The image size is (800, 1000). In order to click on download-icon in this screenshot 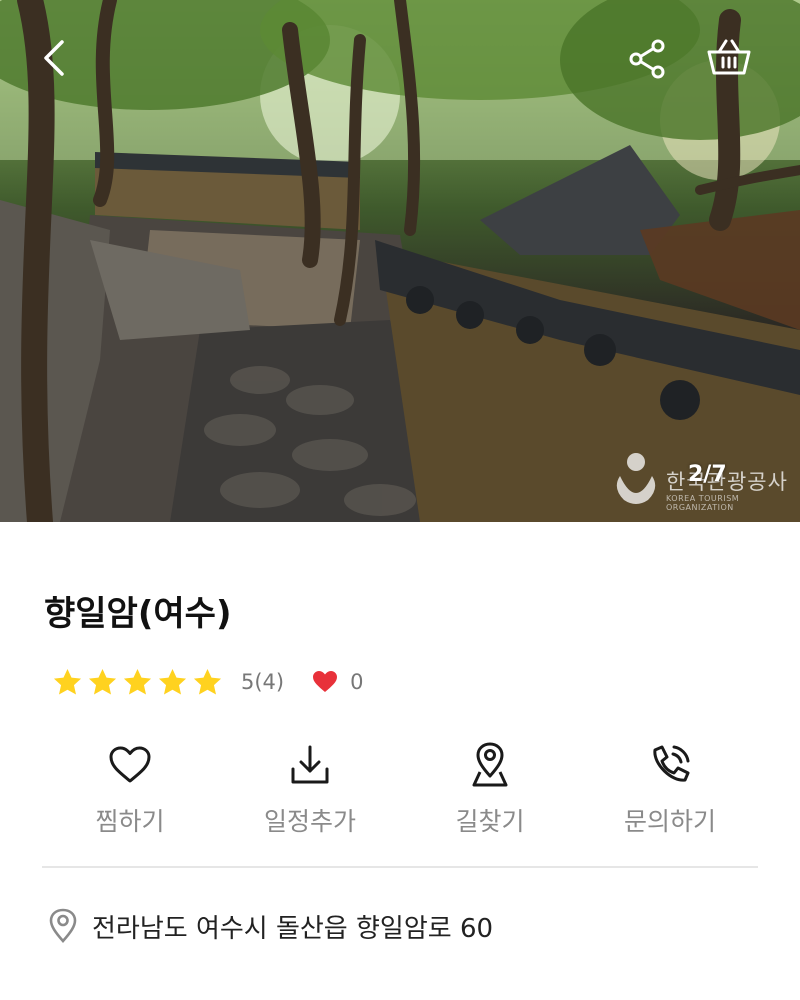, I will do `click(310, 764)`.